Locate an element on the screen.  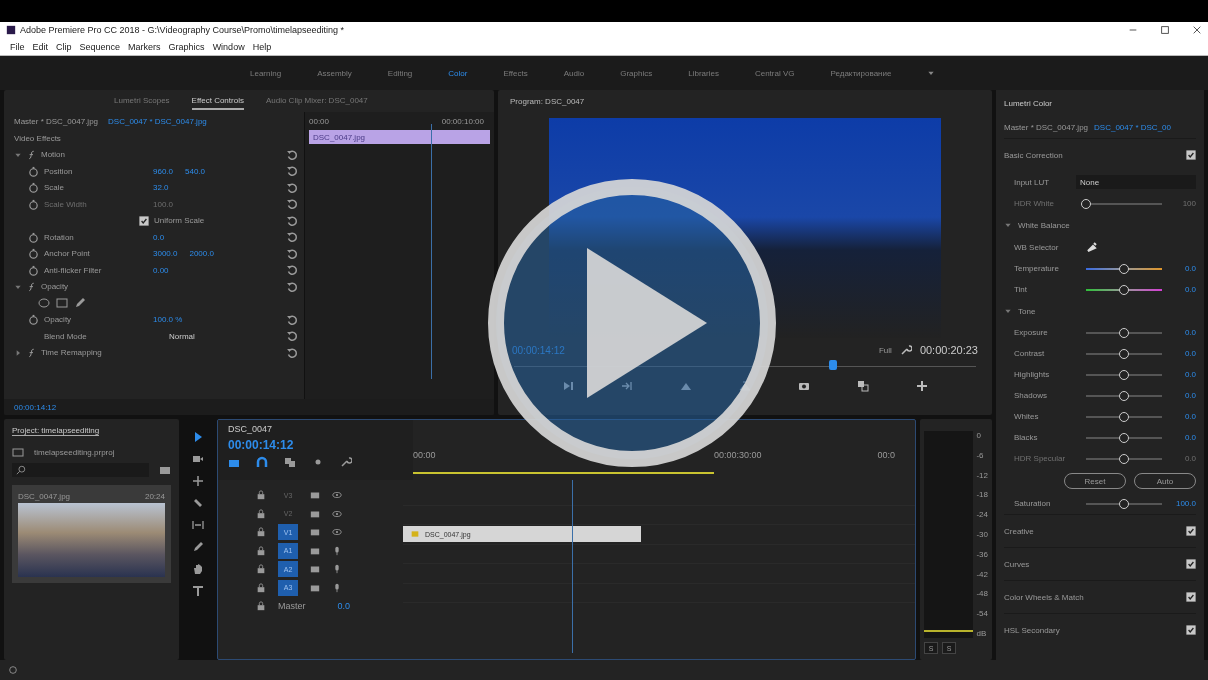
hand-icon is located at coordinates (198, 569).